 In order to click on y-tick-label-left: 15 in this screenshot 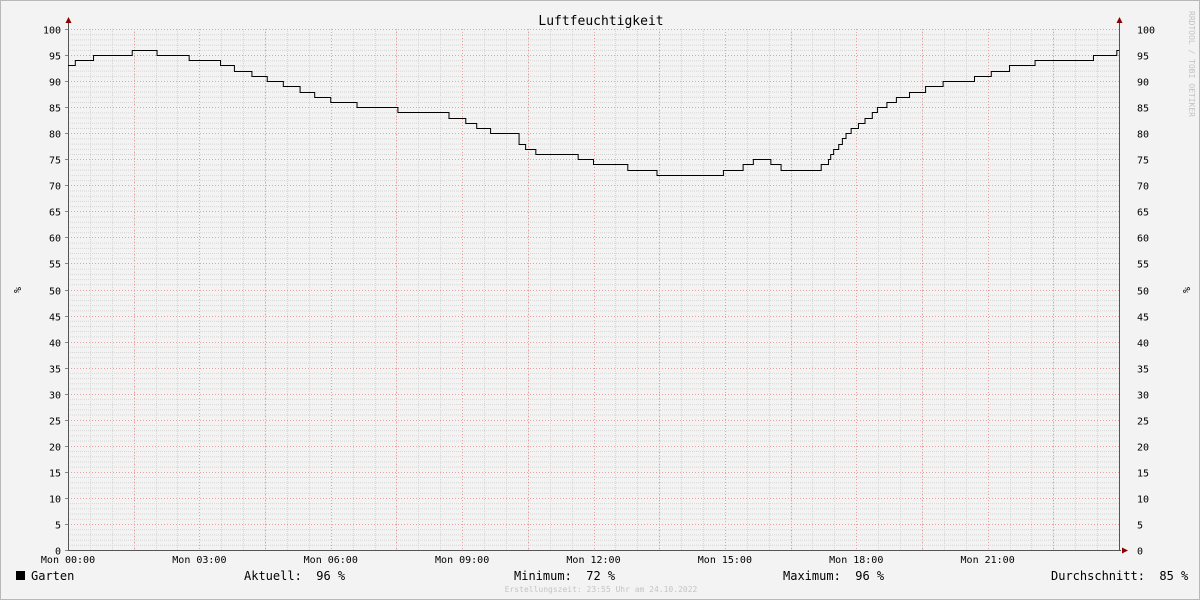, I will do `click(55, 474)`.